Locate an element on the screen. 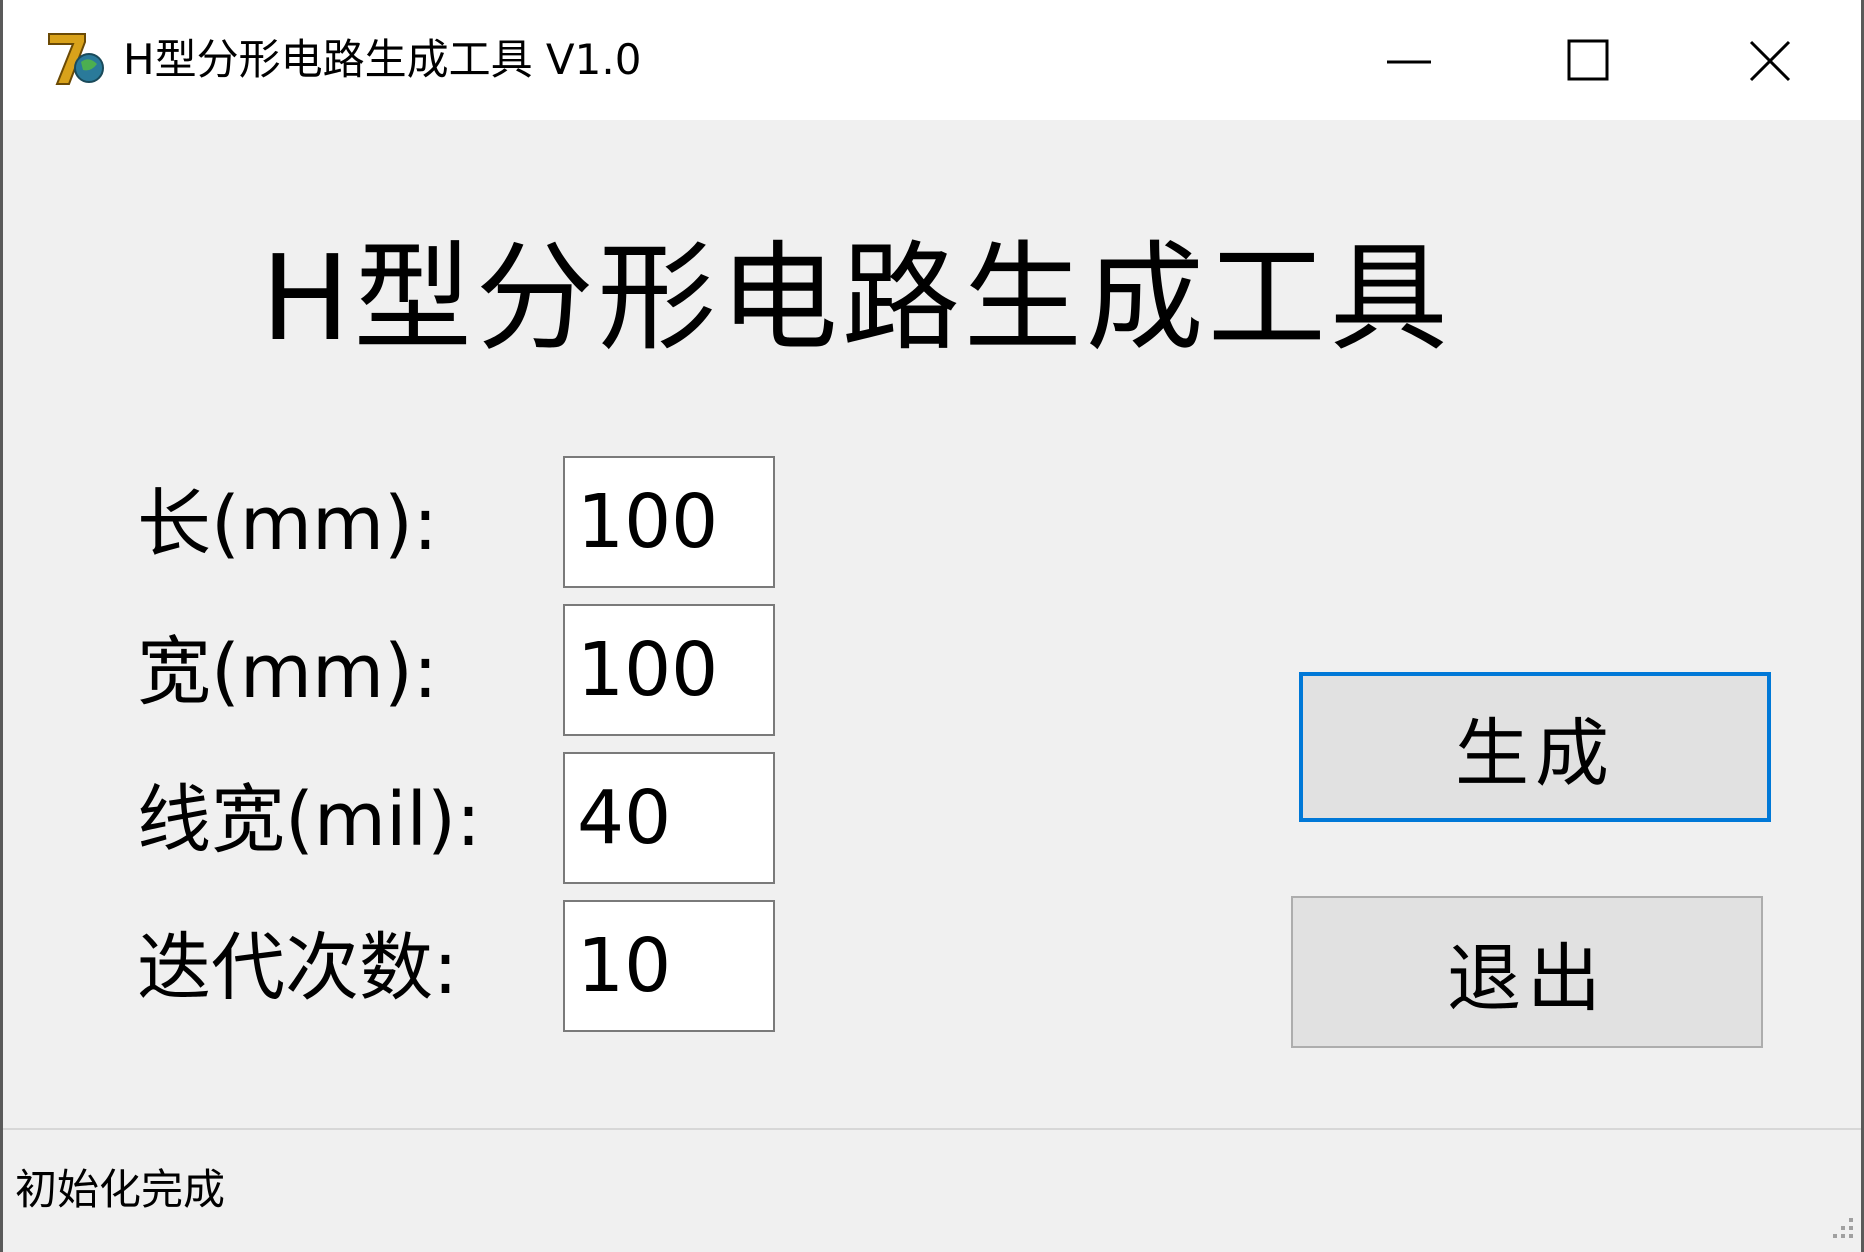 The width and height of the screenshot is (1864, 1252). close-icon is located at coordinates (1770, 61).